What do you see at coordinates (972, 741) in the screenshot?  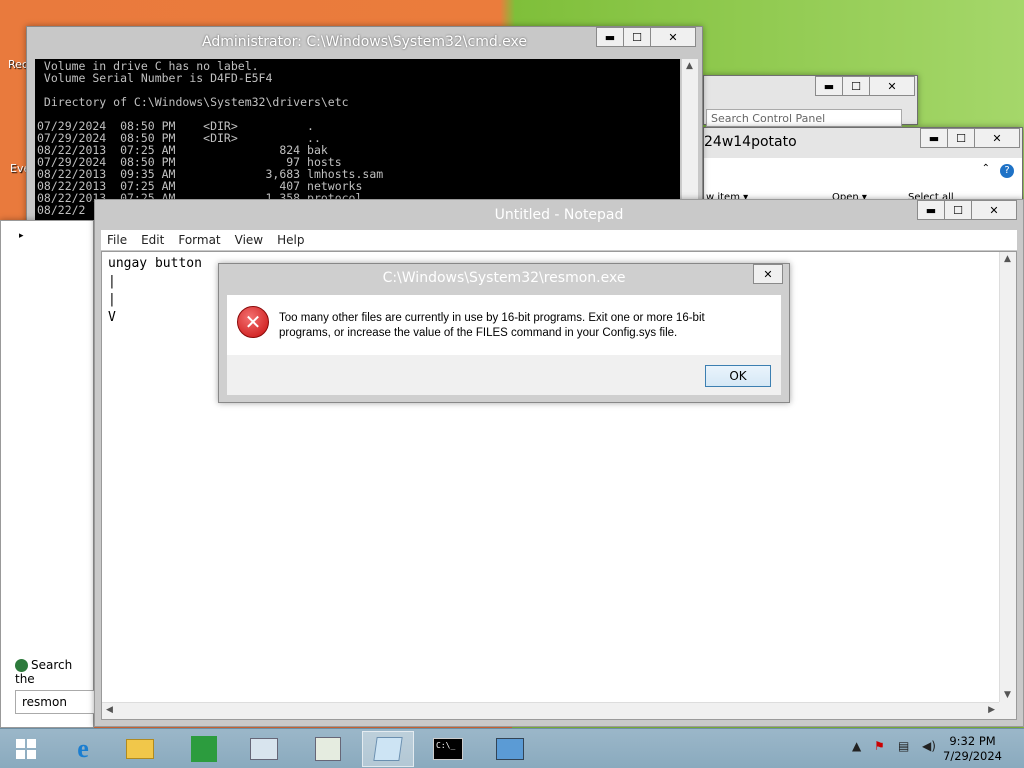 I see `time: 9:32 PM` at bounding box center [972, 741].